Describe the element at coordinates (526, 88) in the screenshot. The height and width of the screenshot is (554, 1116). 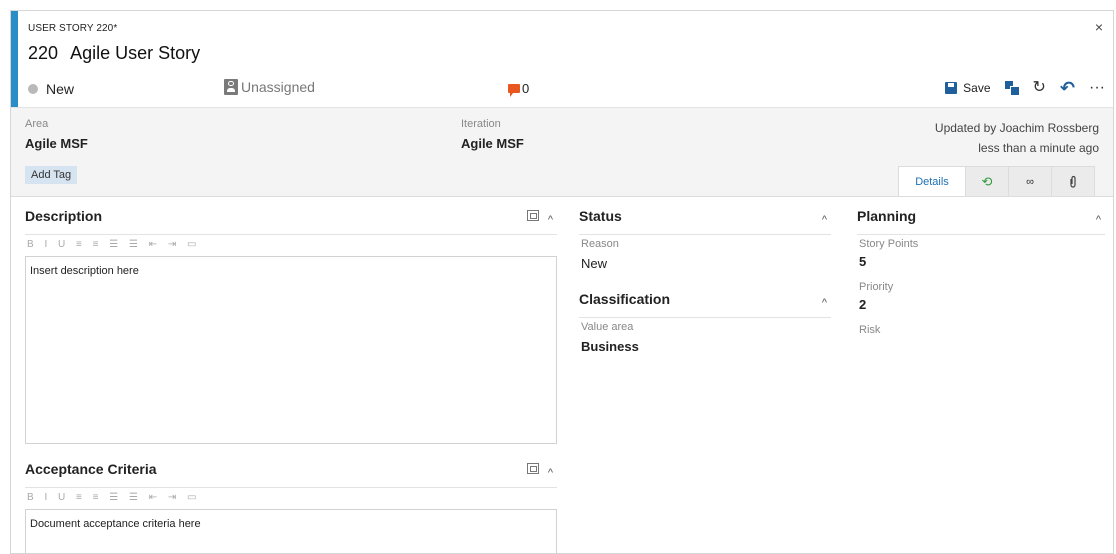
I see `discussion-count: 0` at that location.